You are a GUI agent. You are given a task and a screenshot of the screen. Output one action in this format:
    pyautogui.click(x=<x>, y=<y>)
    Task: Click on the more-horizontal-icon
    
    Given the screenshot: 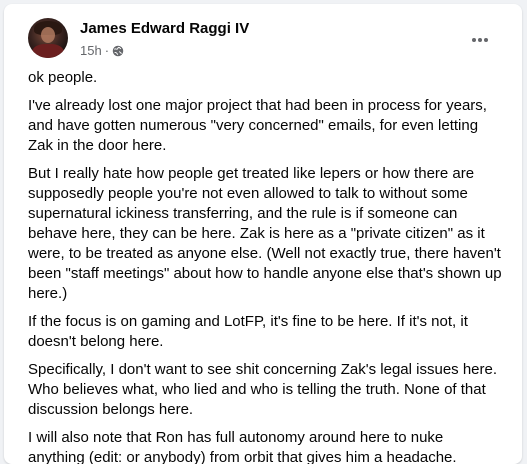 What is the action you would take?
    pyautogui.click(x=480, y=40)
    